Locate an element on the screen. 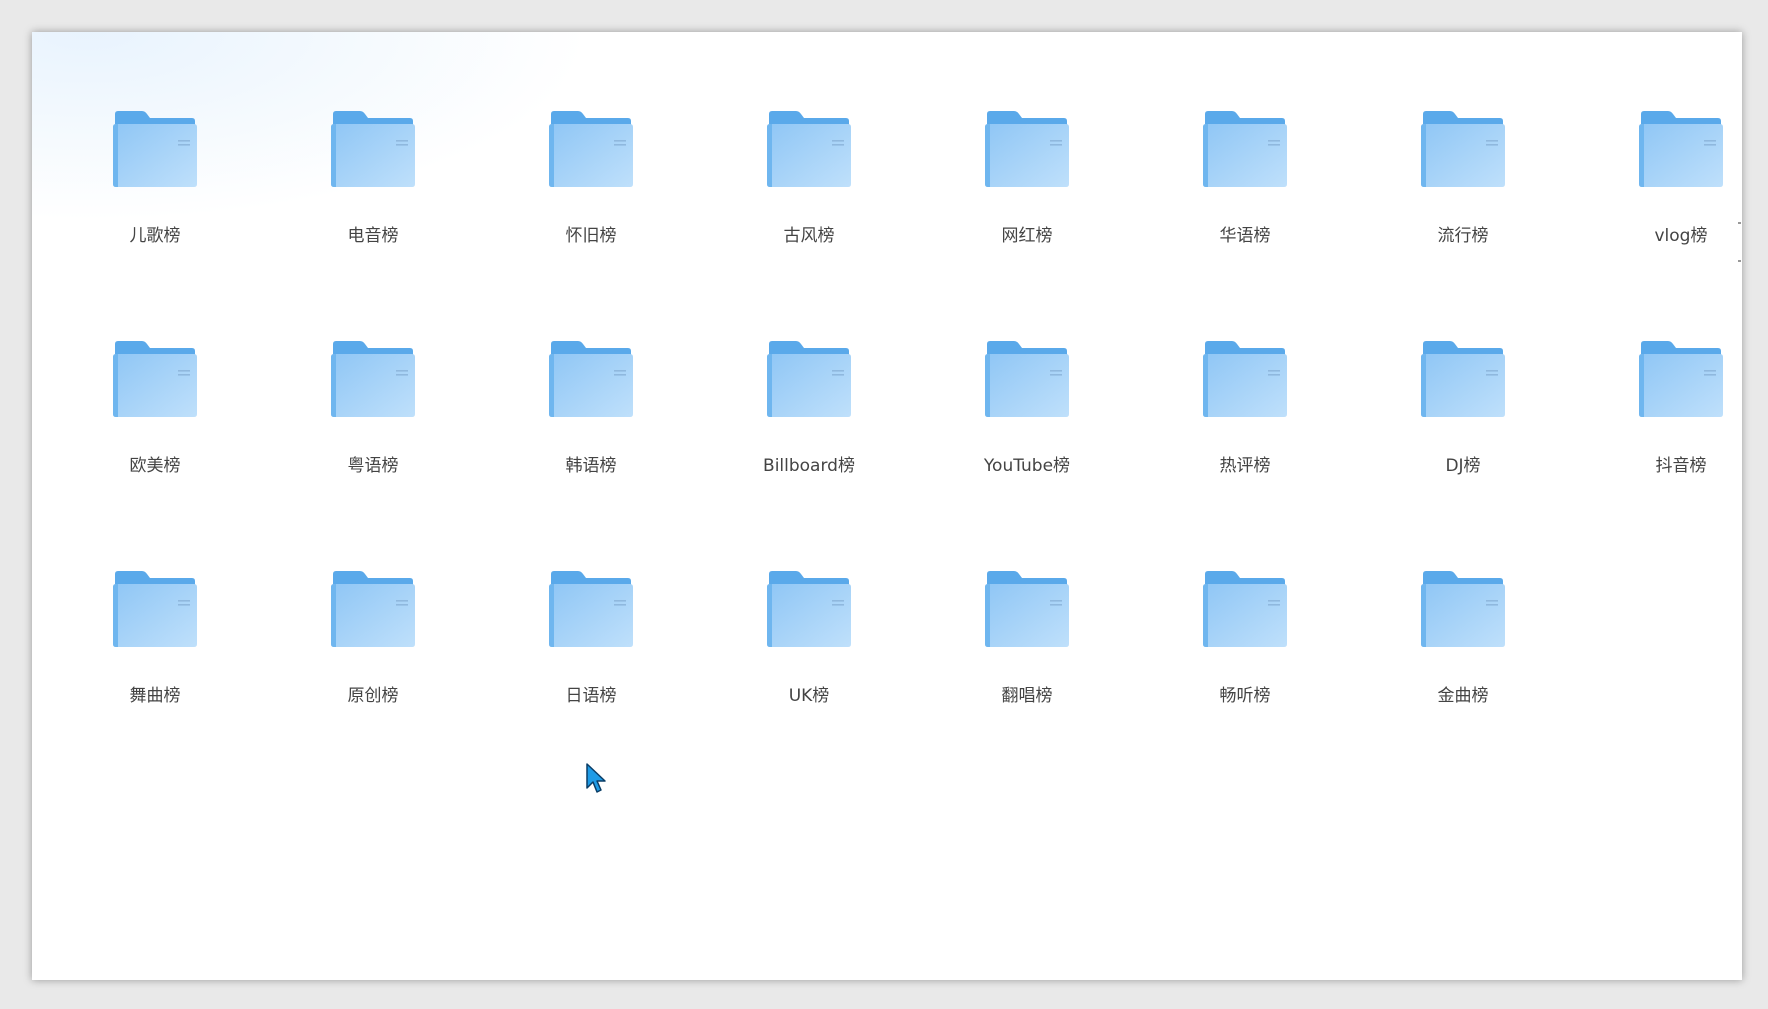  folder-item-9: 欧美榜 is located at coordinates (155, 384).